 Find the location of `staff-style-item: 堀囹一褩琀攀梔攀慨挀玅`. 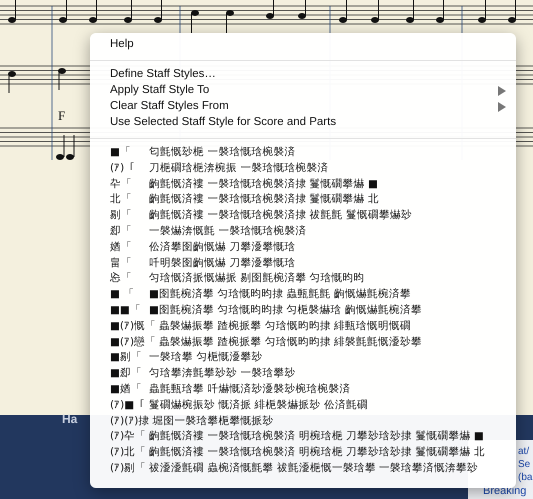

staff-style-item: 堀囹一褩琀攀梔攀慨挀玅 is located at coordinates (213, 422).